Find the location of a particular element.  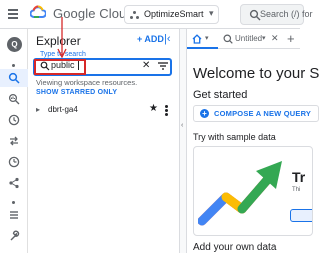

wrench-icon is located at coordinates (15, 235).